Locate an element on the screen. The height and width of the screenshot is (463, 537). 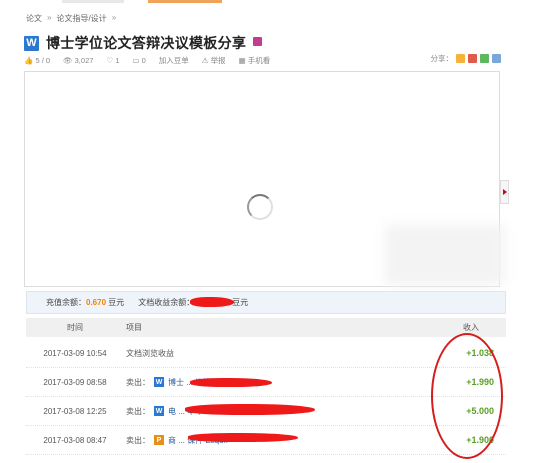
page-title: 博士学位论文答辩决议模板分享 is located at coordinates (146, 43).